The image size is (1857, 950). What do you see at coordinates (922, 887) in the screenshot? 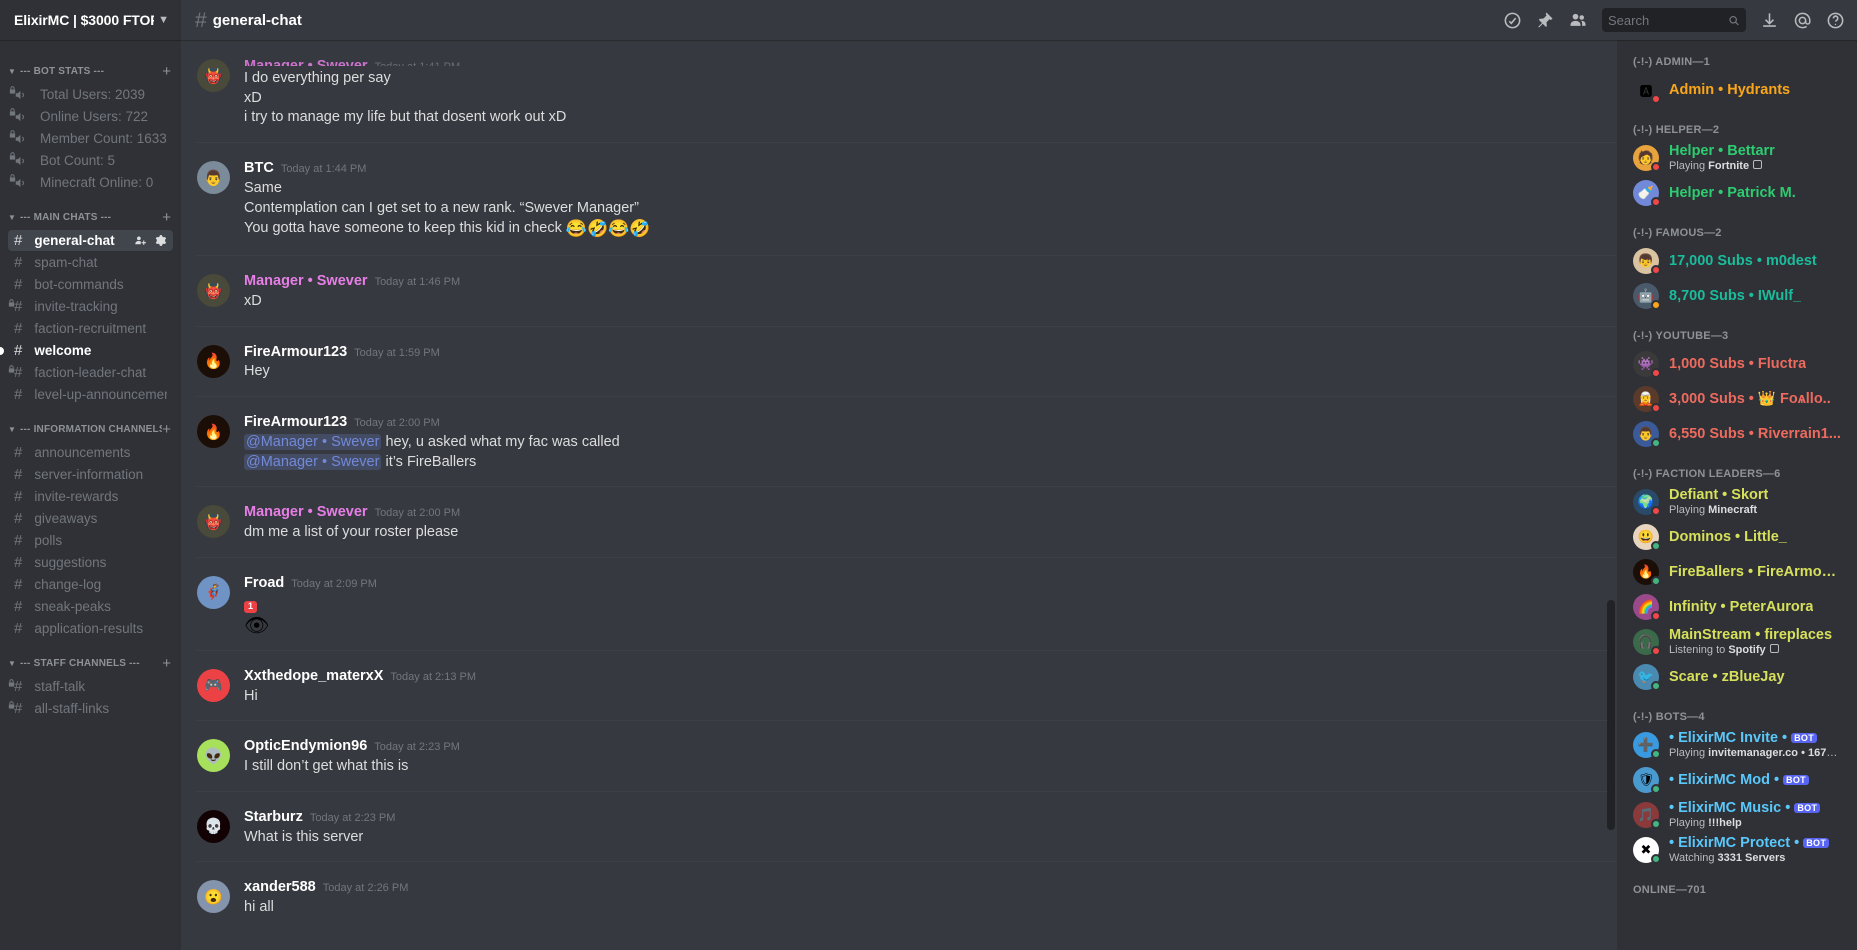
I see `message-header: xander588 Today at 2:26 PM` at bounding box center [922, 887].